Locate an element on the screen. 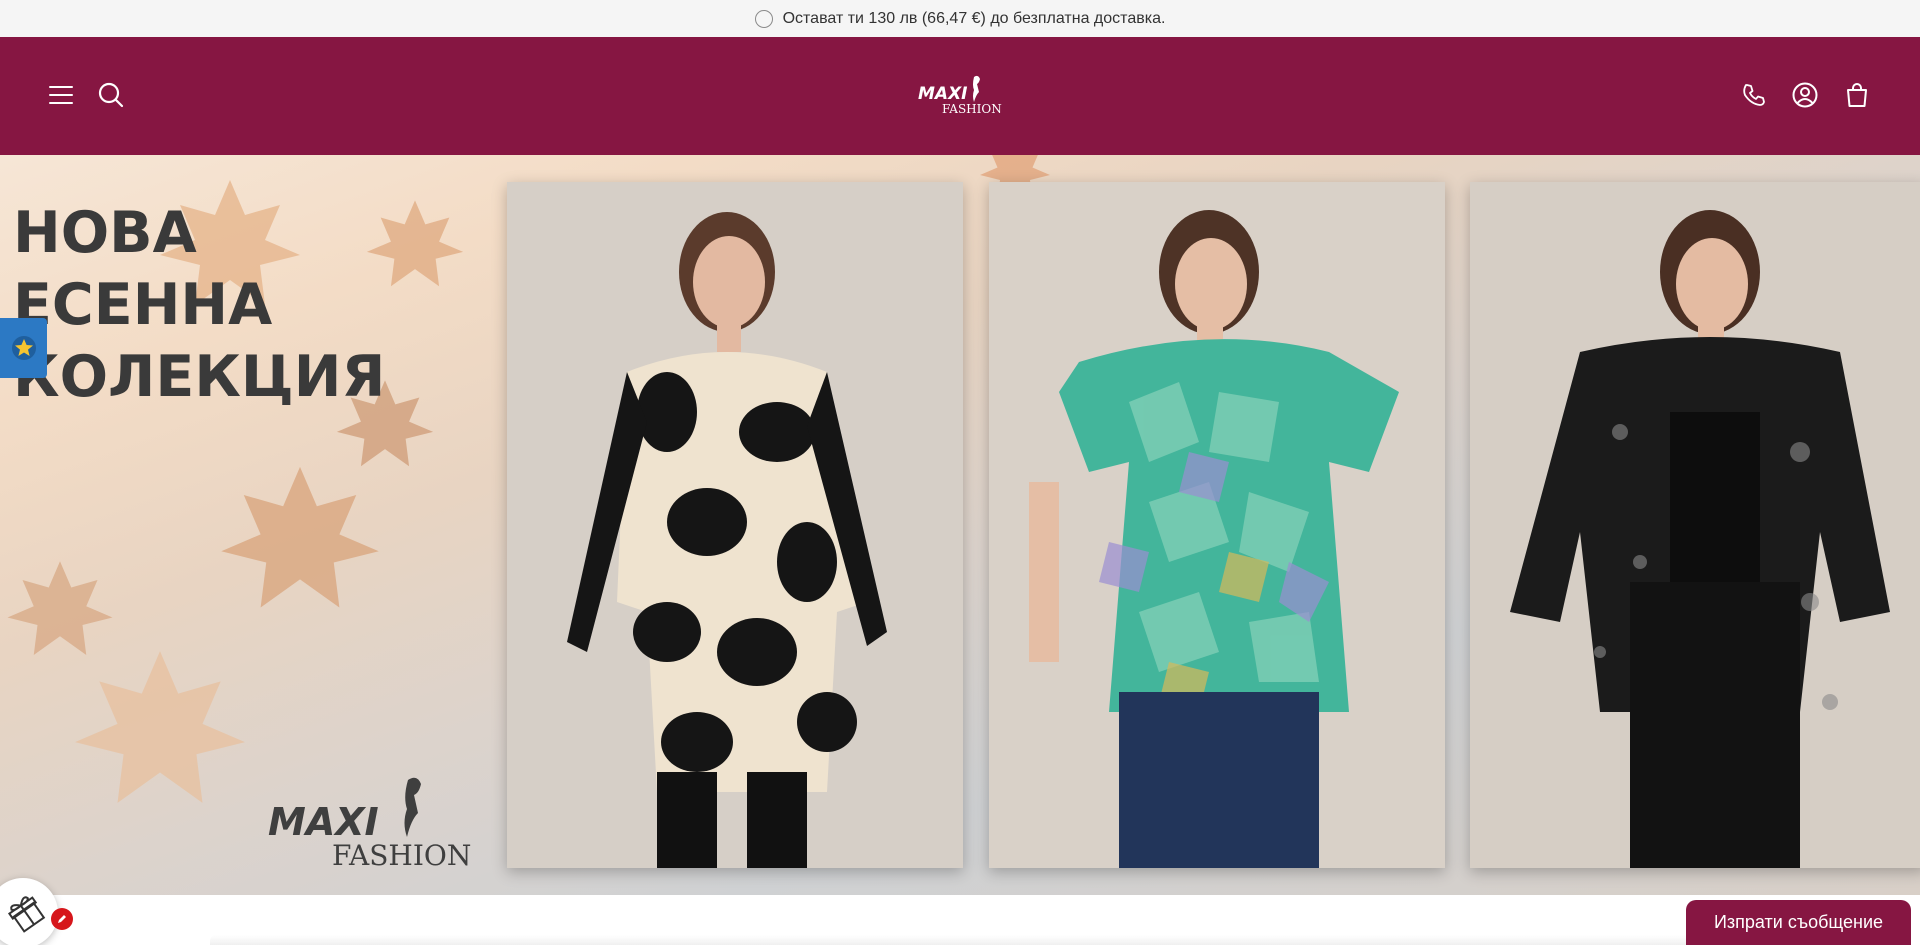 The height and width of the screenshot is (945, 1920). site-header: MAXI FASHION is located at coordinates (960, 96).